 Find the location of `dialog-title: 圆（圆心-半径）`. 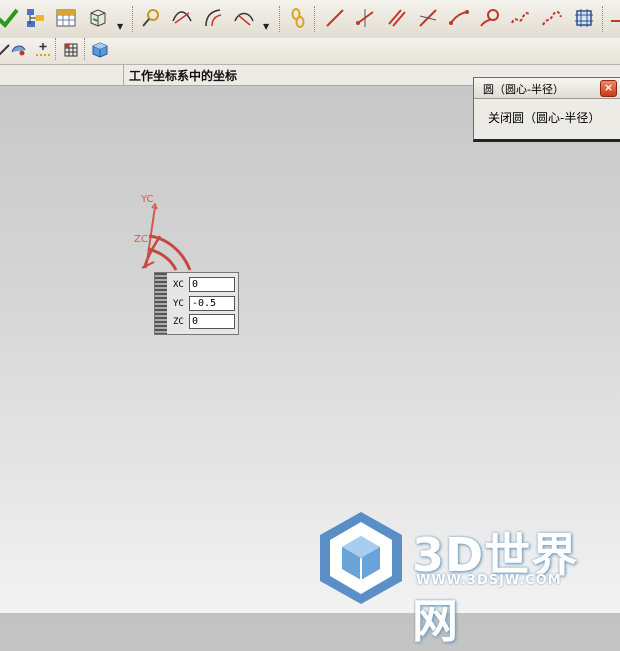

dialog-title: 圆（圆心-半径） is located at coordinates (523, 89).